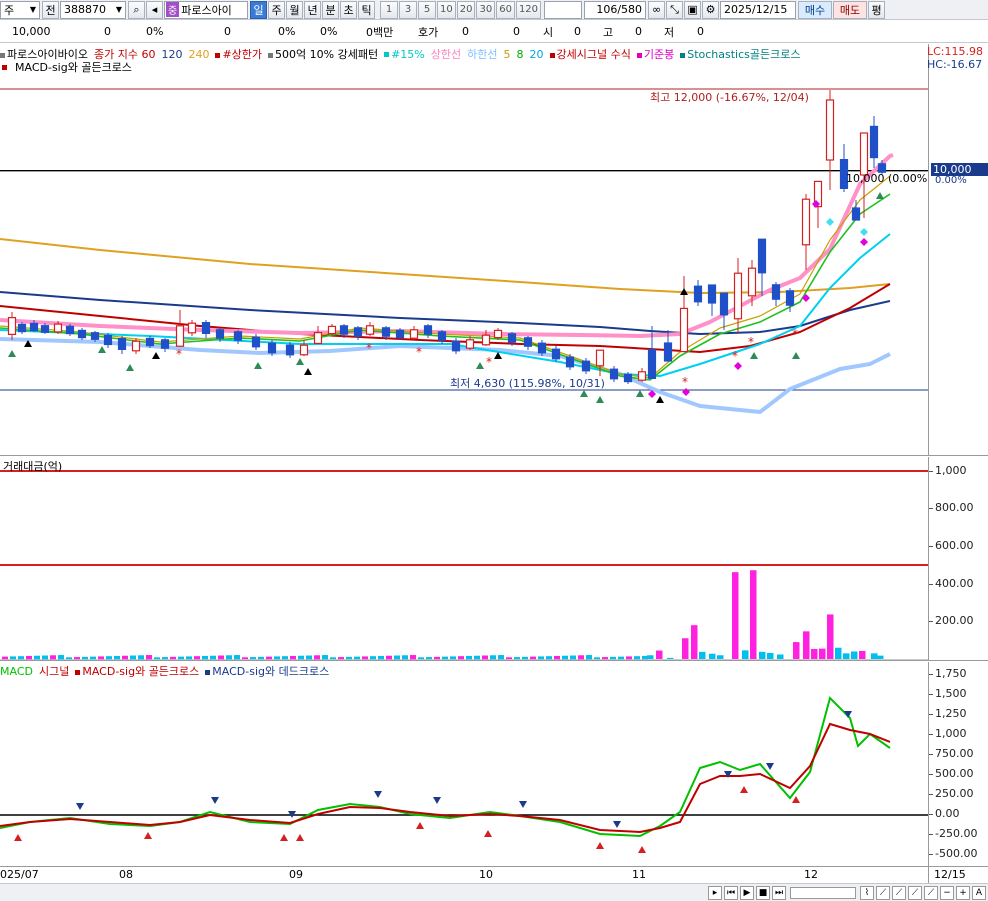  What do you see at coordinates (446, 54) in the screenshot?
I see `legend-item: 상한선` at bounding box center [446, 54].